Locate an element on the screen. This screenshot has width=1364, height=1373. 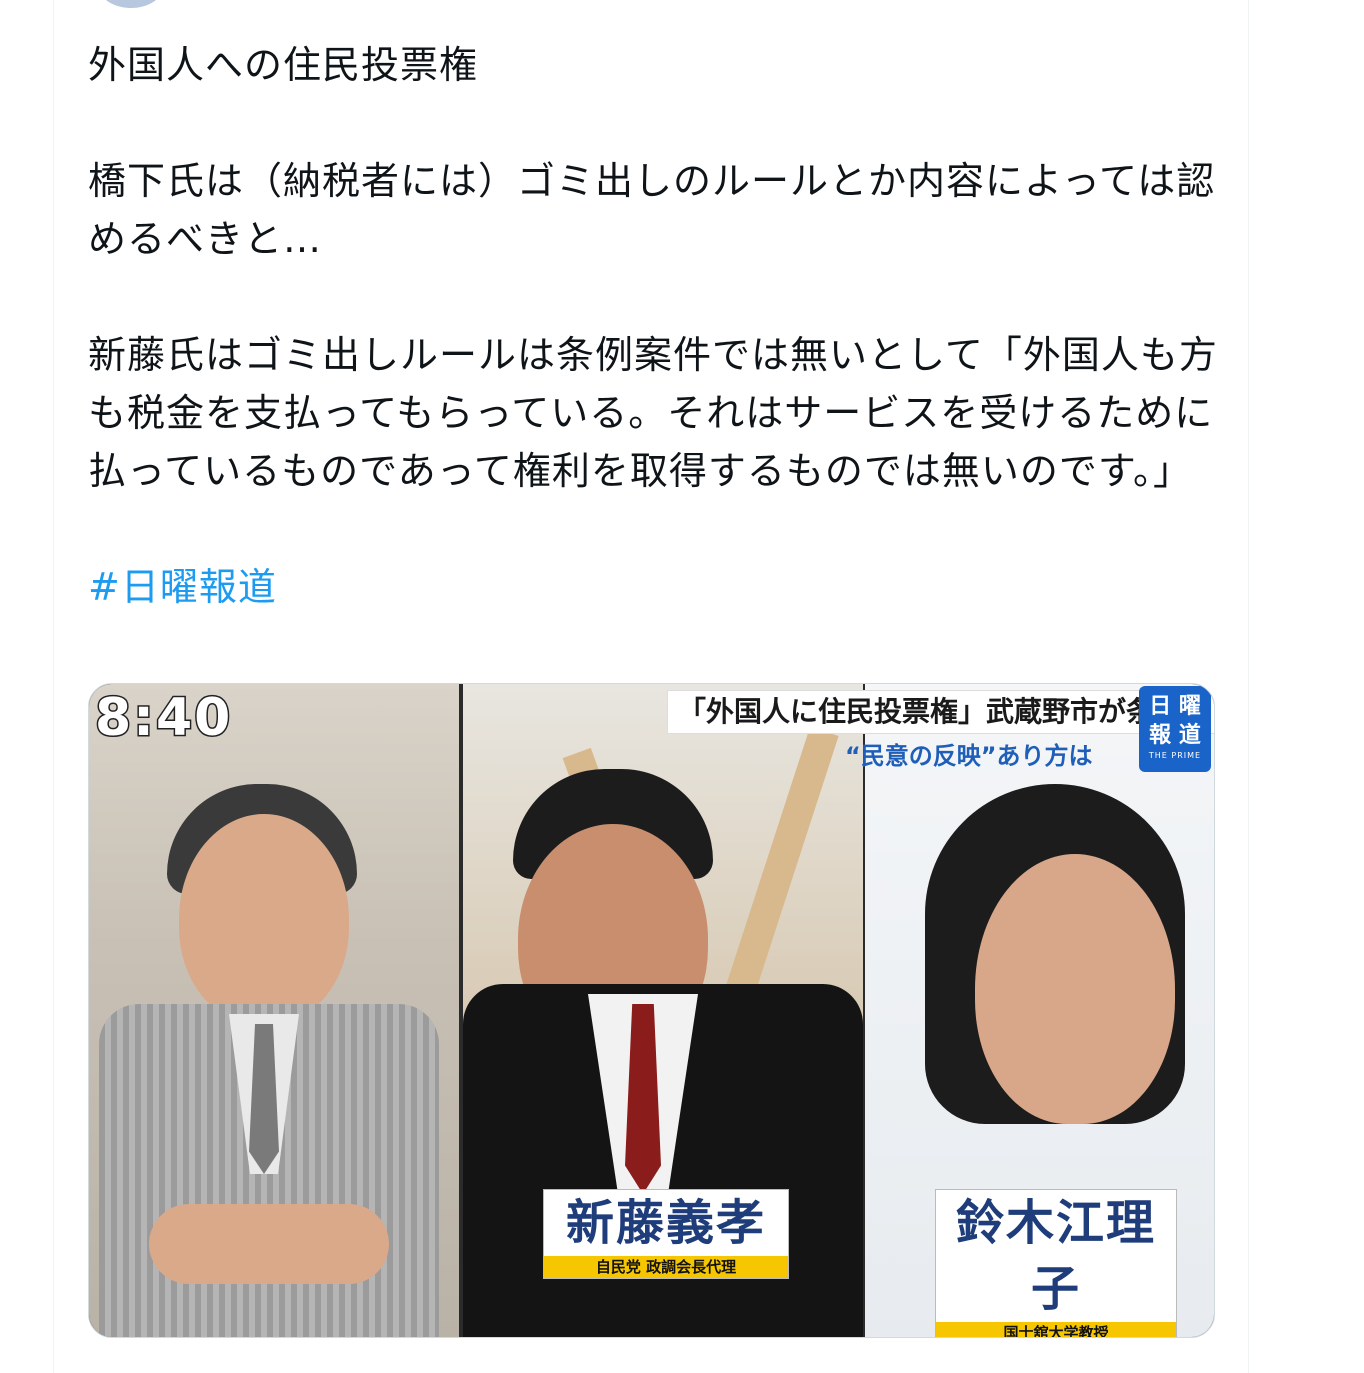
guest-title: 自民党 政調会長代理 is located at coordinates (666, 1267).